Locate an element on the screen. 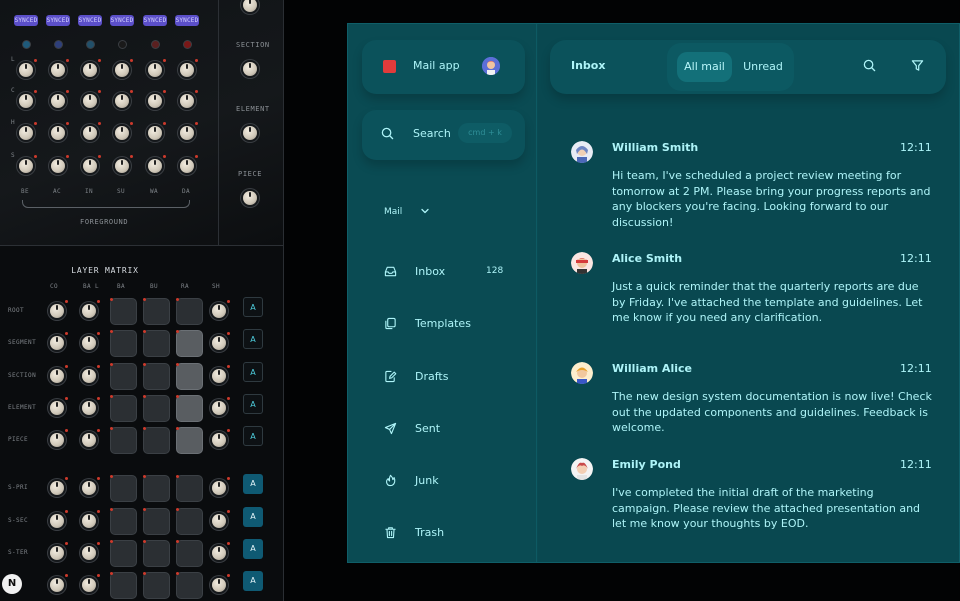 This screenshot has width=960, height=601. app-badge: N is located at coordinates (12, 584).